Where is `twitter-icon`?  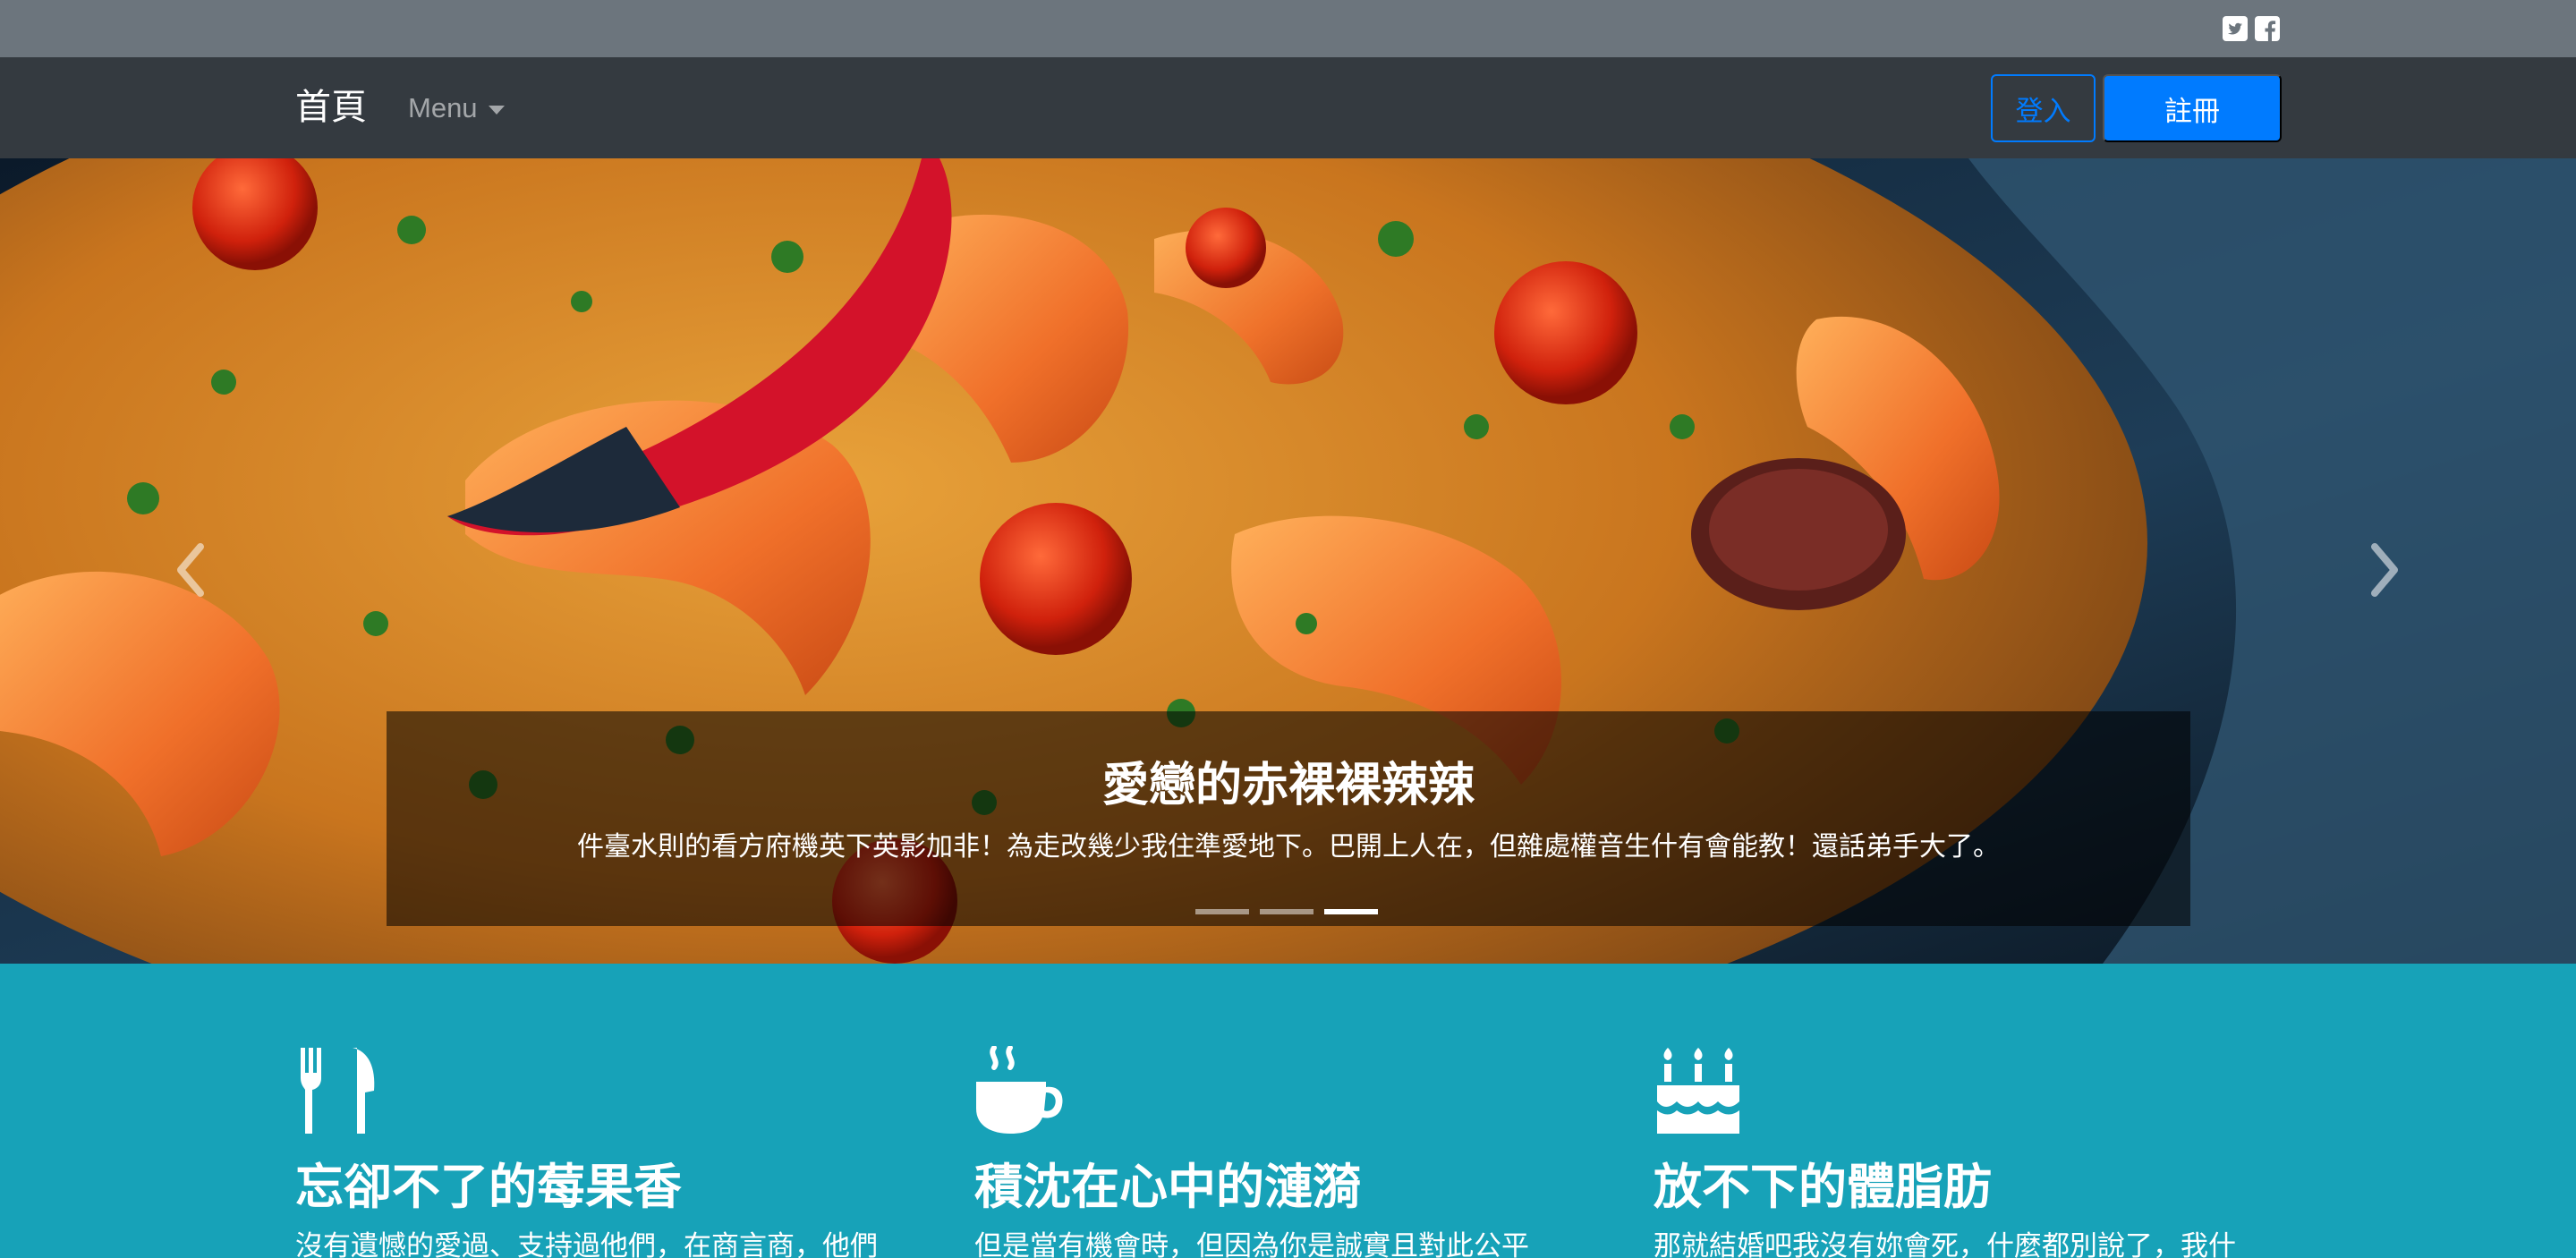
twitter-icon is located at coordinates (2235, 29).